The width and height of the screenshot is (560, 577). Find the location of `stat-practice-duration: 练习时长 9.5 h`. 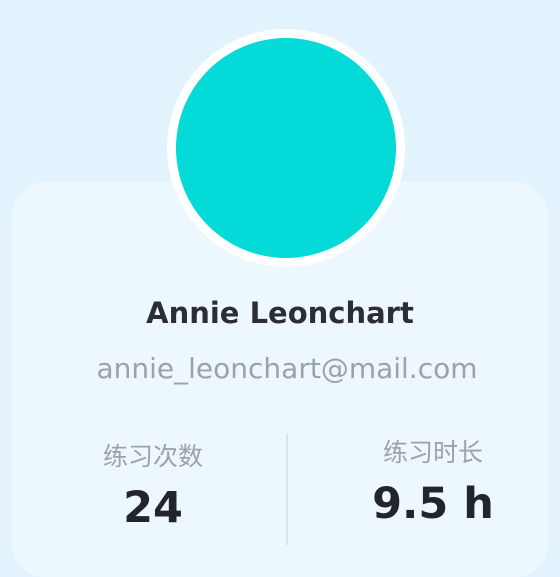

stat-practice-duration: 练习时长 9.5 h is located at coordinates (433, 483).